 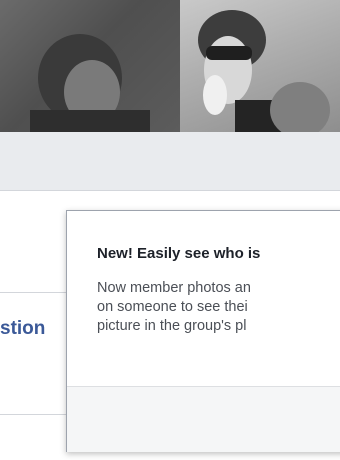 I want to click on cover-bottom-strip, so click(x=170, y=161).